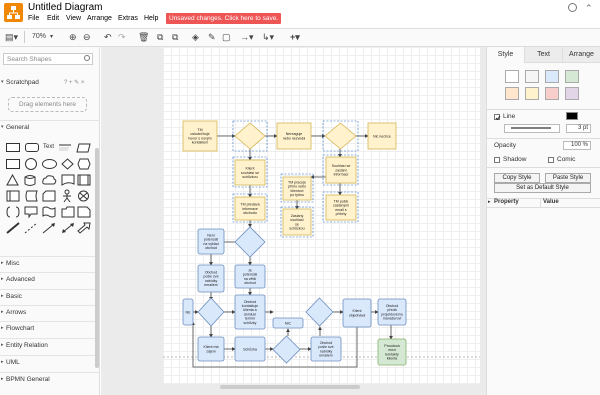 The image size is (600, 395). Describe the element at coordinates (290, 387) in the screenshot. I see `canvas-horizontal-scrollbar` at that location.